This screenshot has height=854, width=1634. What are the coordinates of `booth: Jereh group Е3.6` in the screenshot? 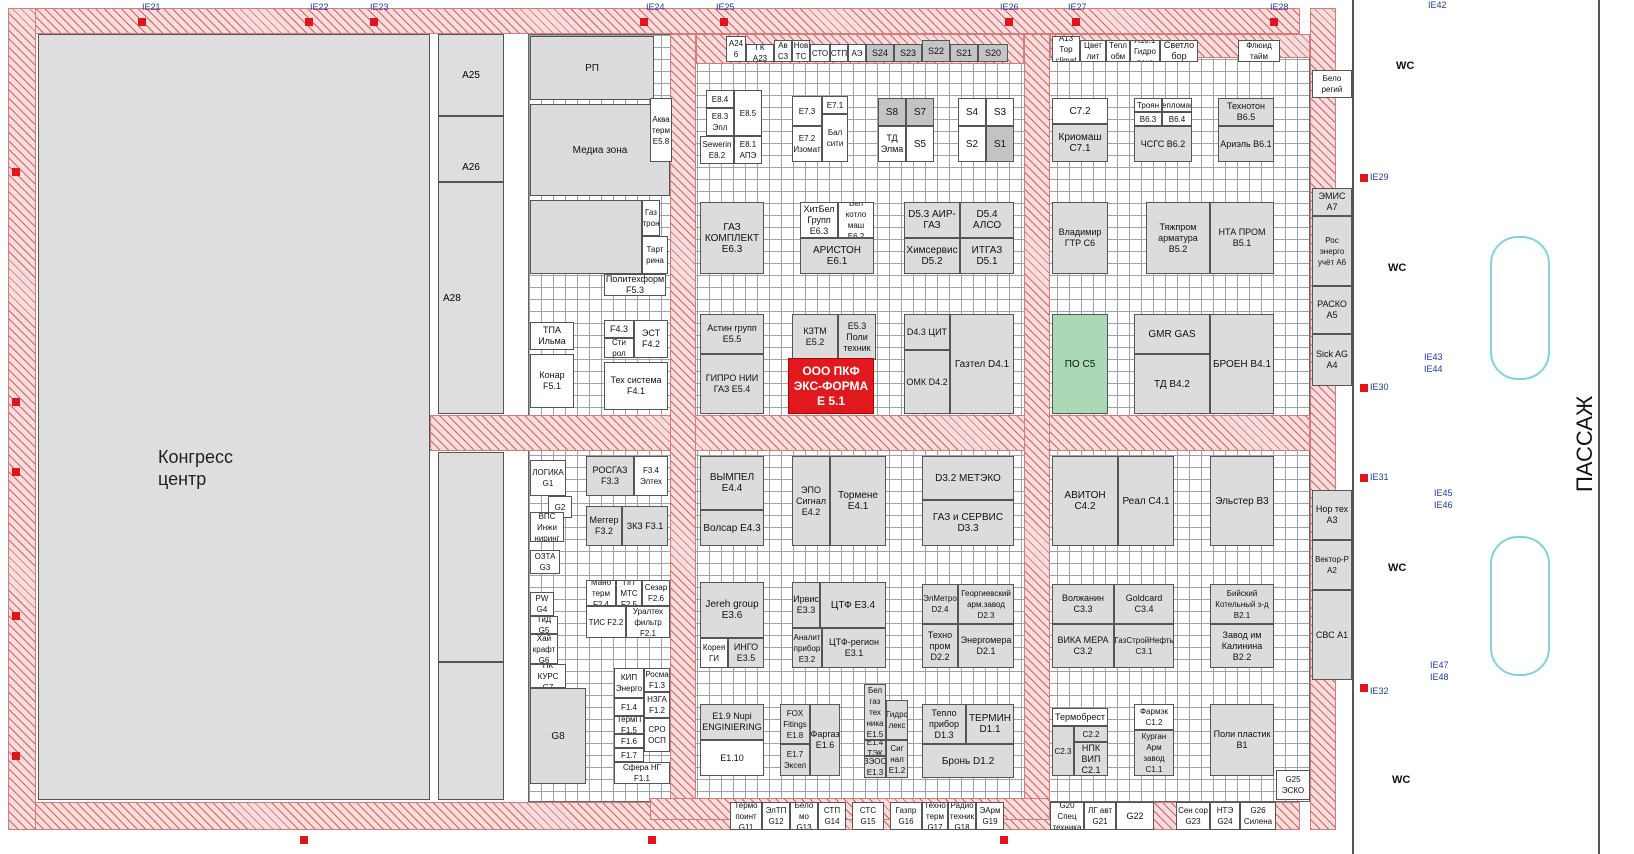 It's located at (732, 610).